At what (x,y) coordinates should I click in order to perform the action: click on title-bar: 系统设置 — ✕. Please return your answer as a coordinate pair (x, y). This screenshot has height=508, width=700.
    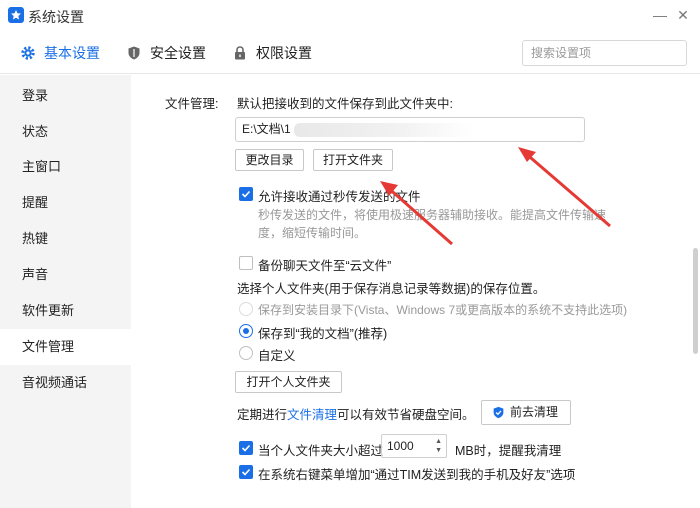
    Looking at the image, I should click on (350, 16).